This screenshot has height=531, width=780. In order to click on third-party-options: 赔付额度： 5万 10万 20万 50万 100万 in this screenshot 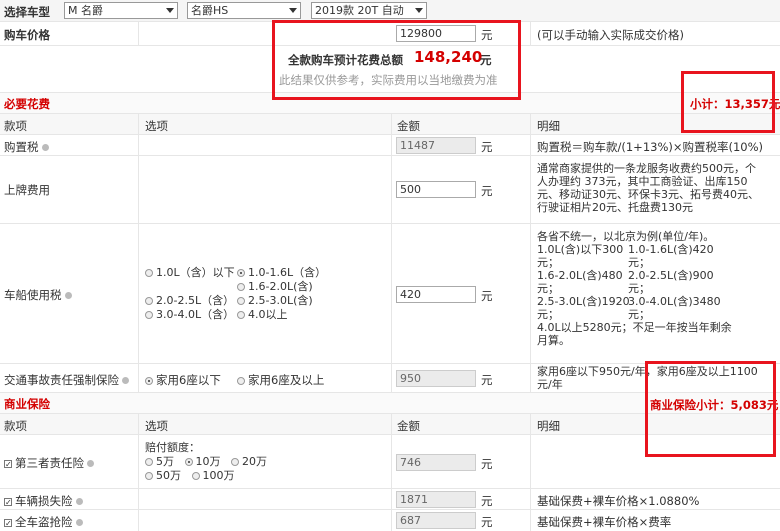, I will do `click(206, 461)`.